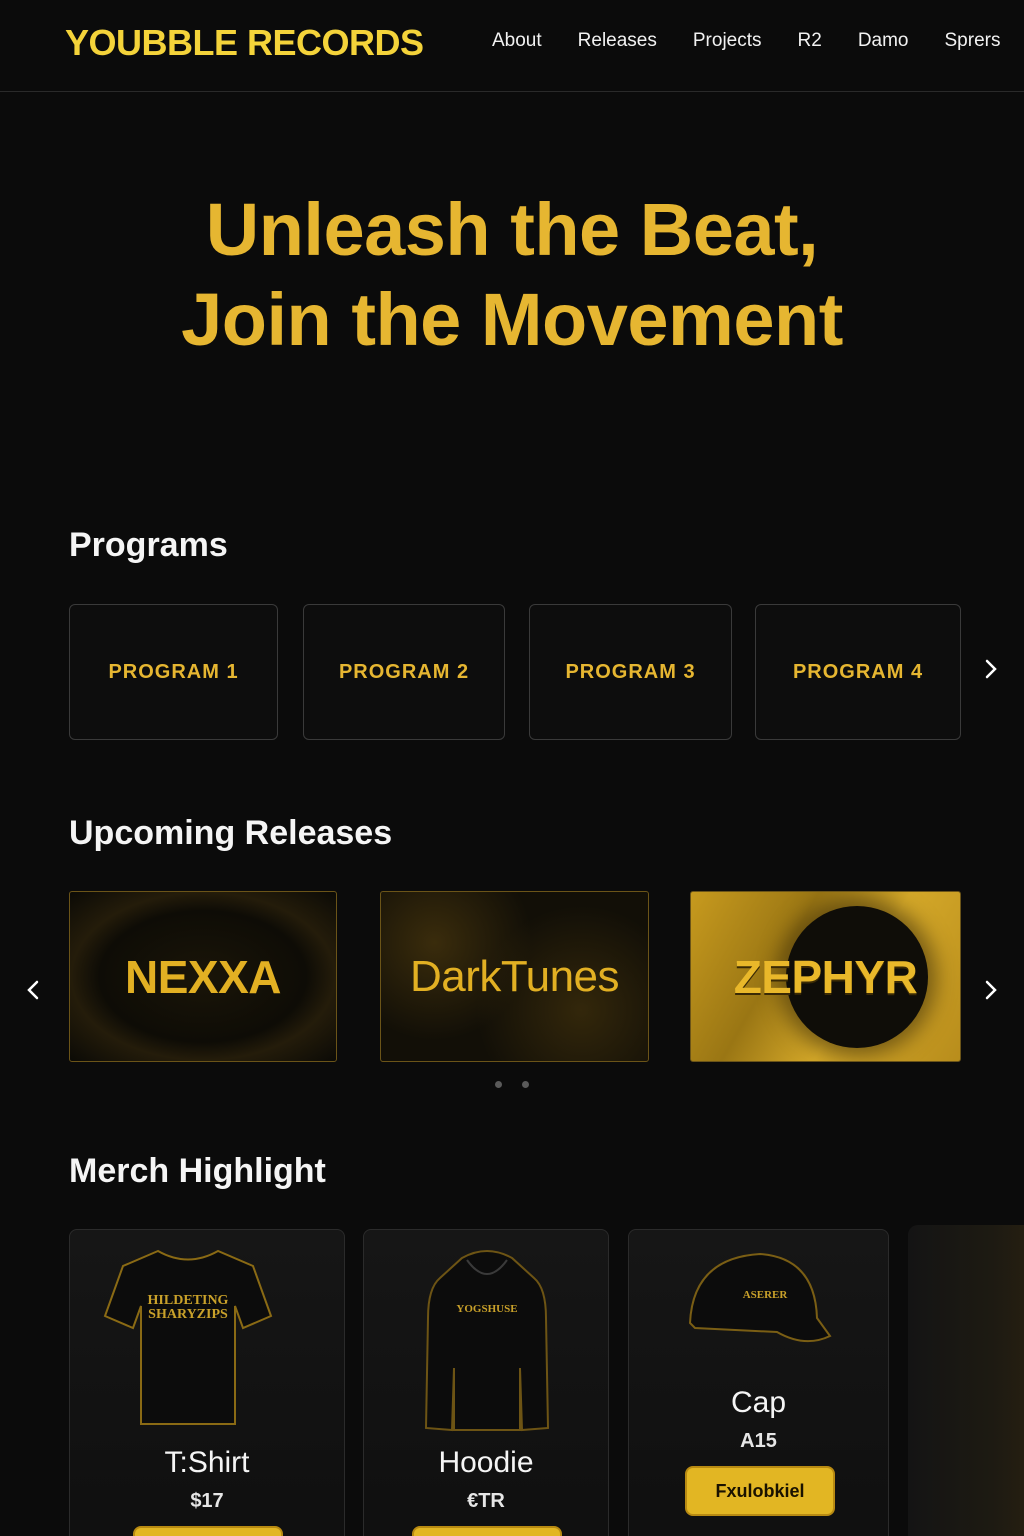 Image resolution: width=1024 pixels, height=1536 pixels. I want to click on release-card-zephyr: ZEPHYR, so click(825, 976).